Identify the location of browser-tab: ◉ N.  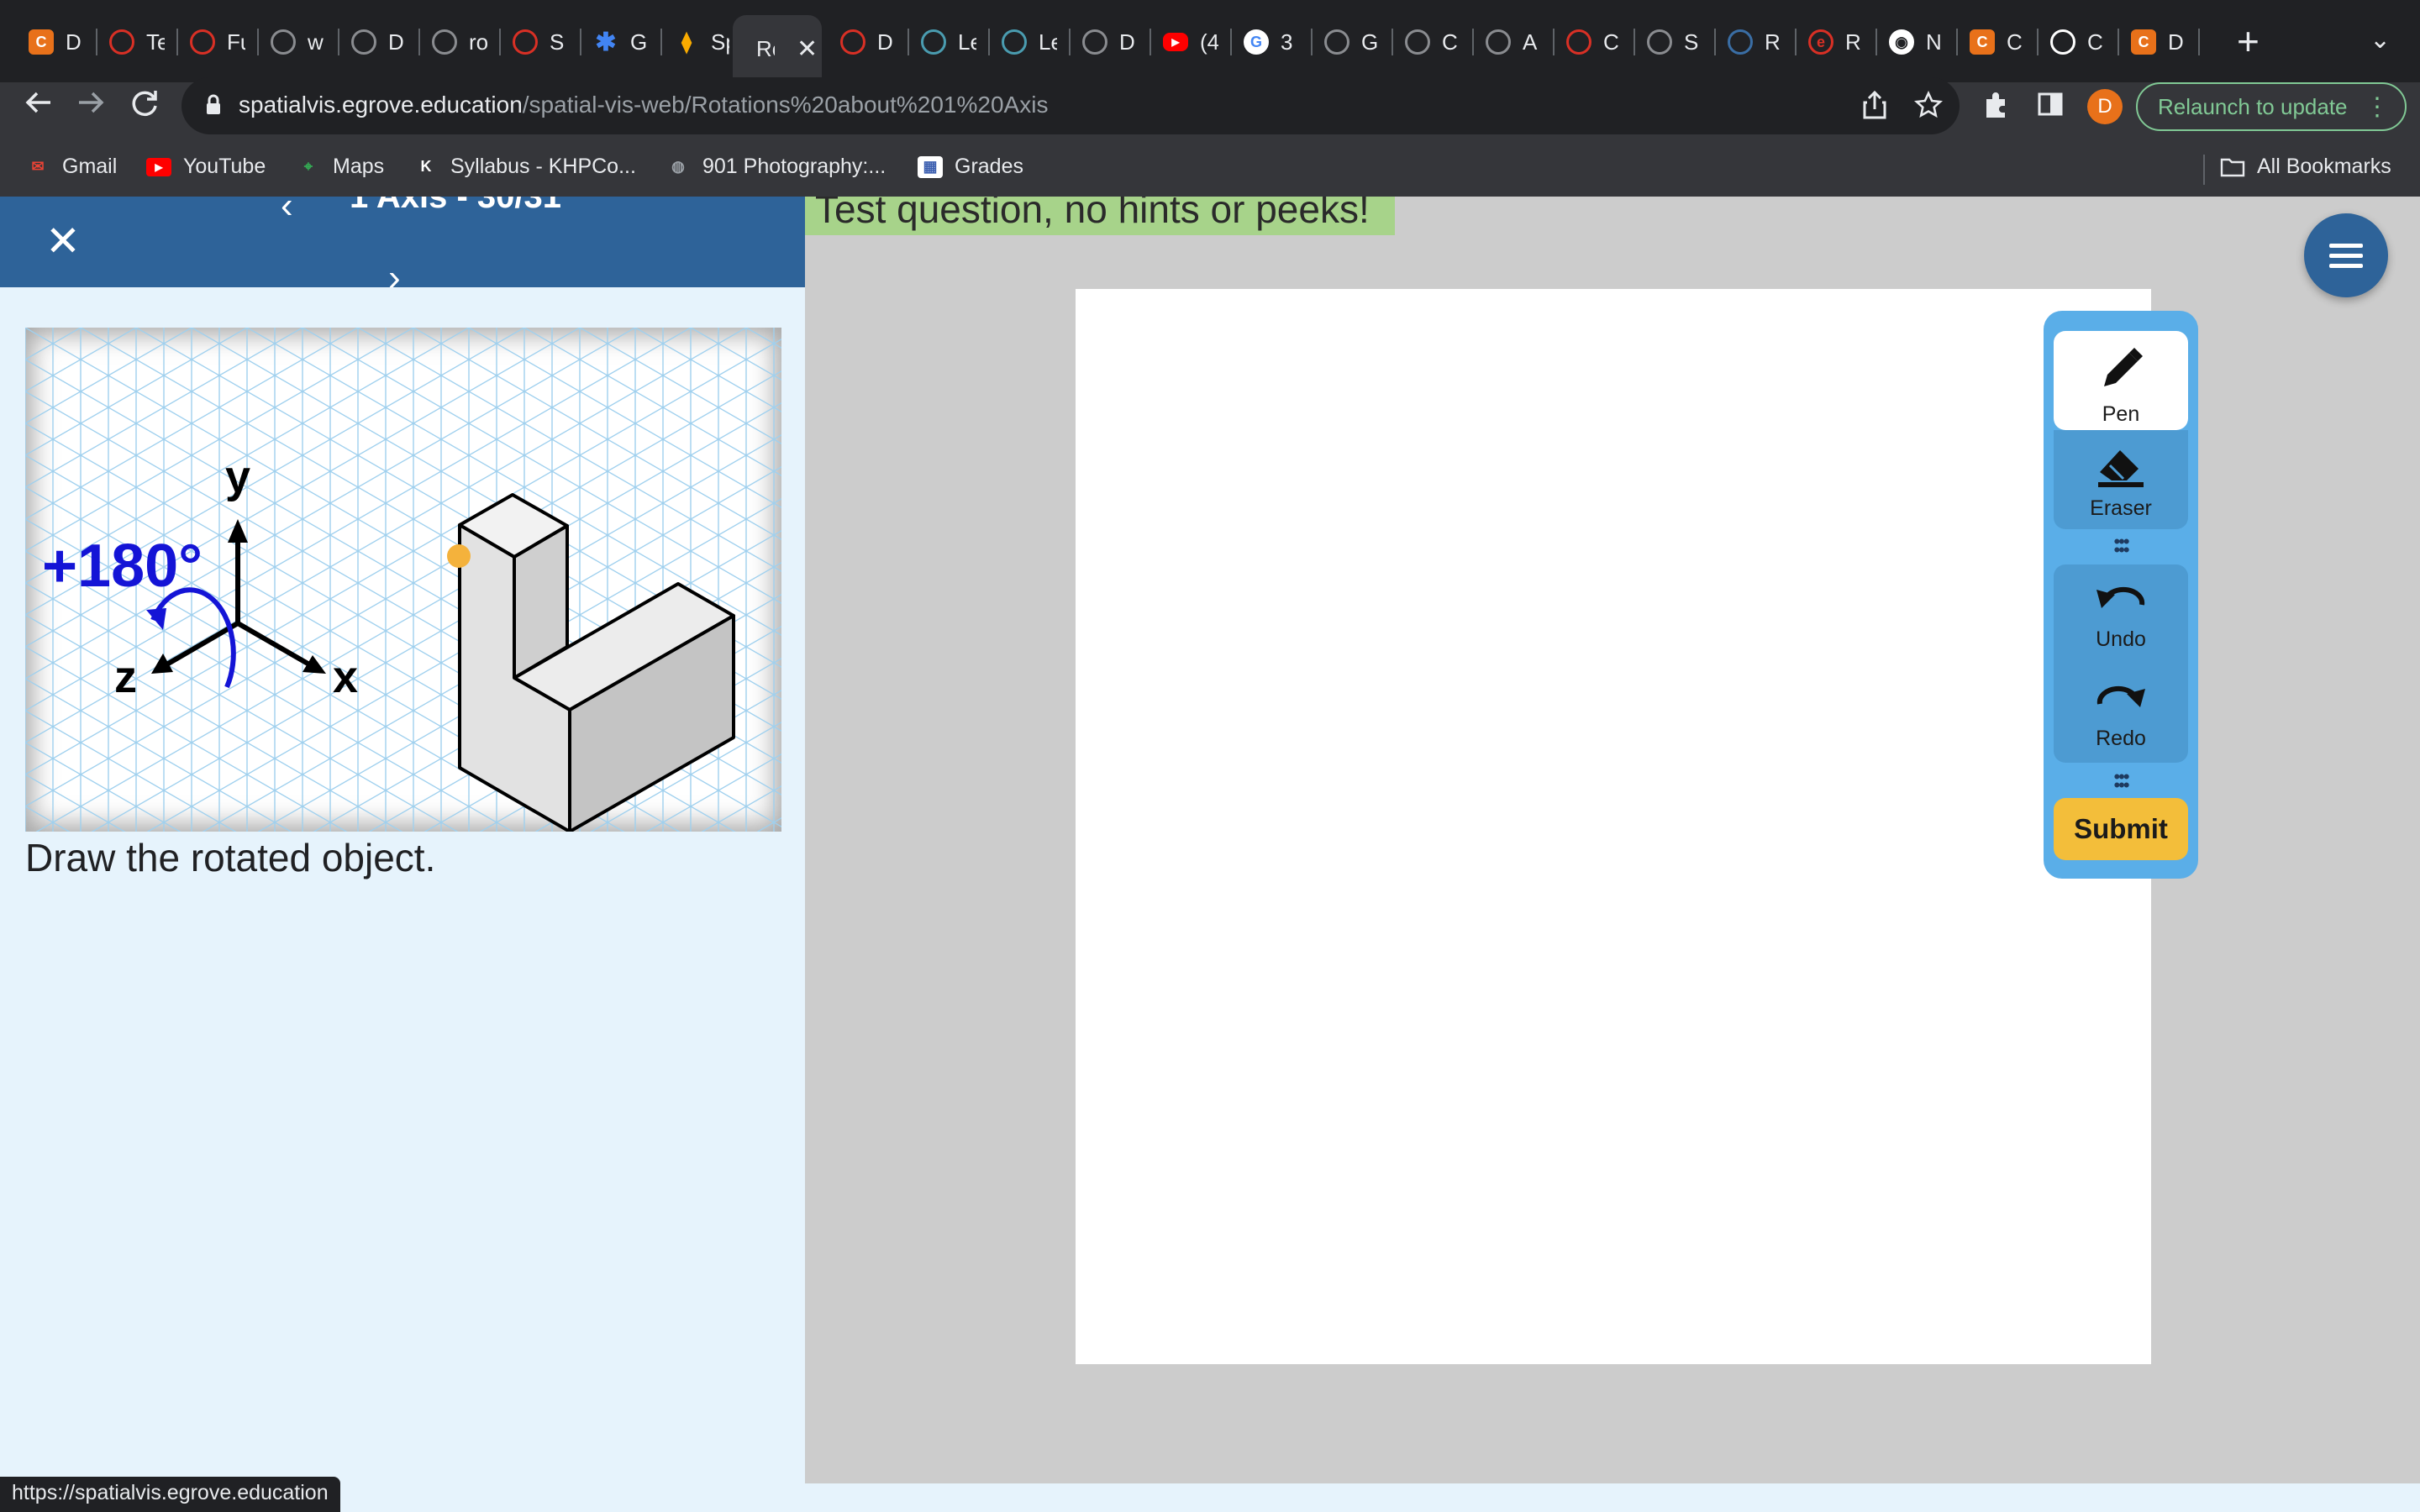
(1918, 42).